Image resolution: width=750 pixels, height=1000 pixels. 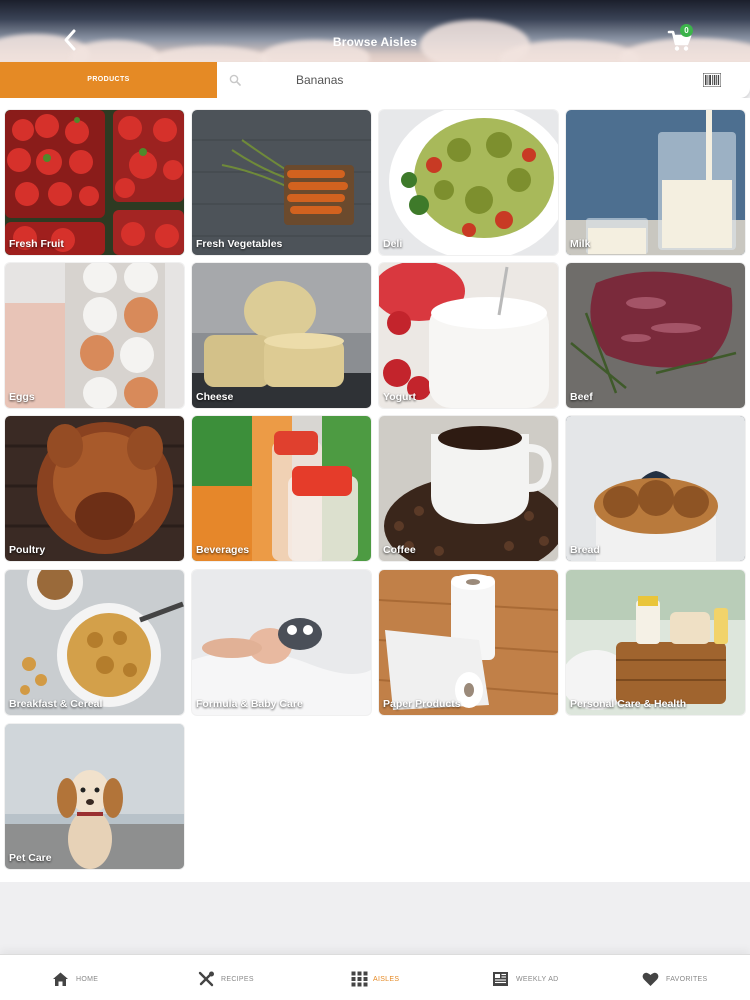 I want to click on aisle-label: Personal Care & Health, so click(x=628, y=704).